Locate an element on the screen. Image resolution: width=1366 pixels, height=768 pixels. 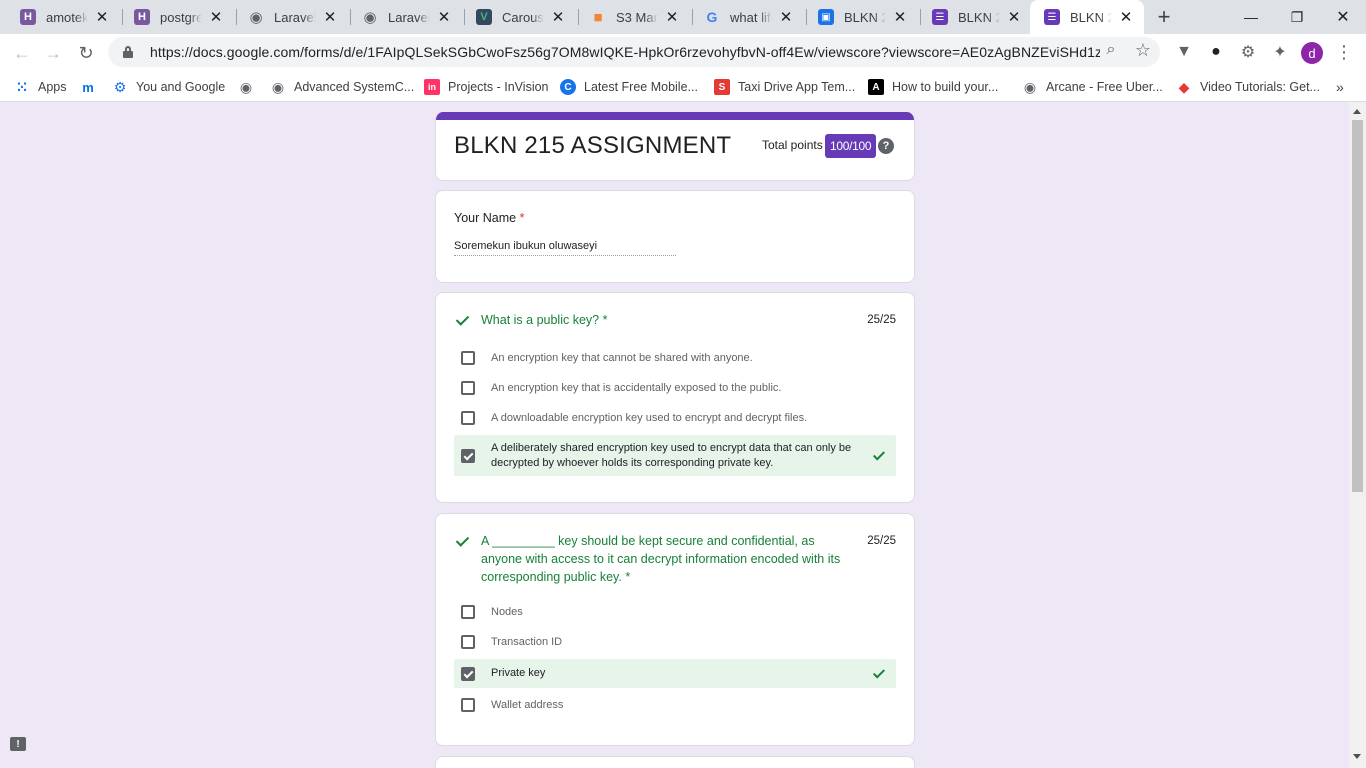
forward-arrow-icon: → is located at coordinates (53, 53).